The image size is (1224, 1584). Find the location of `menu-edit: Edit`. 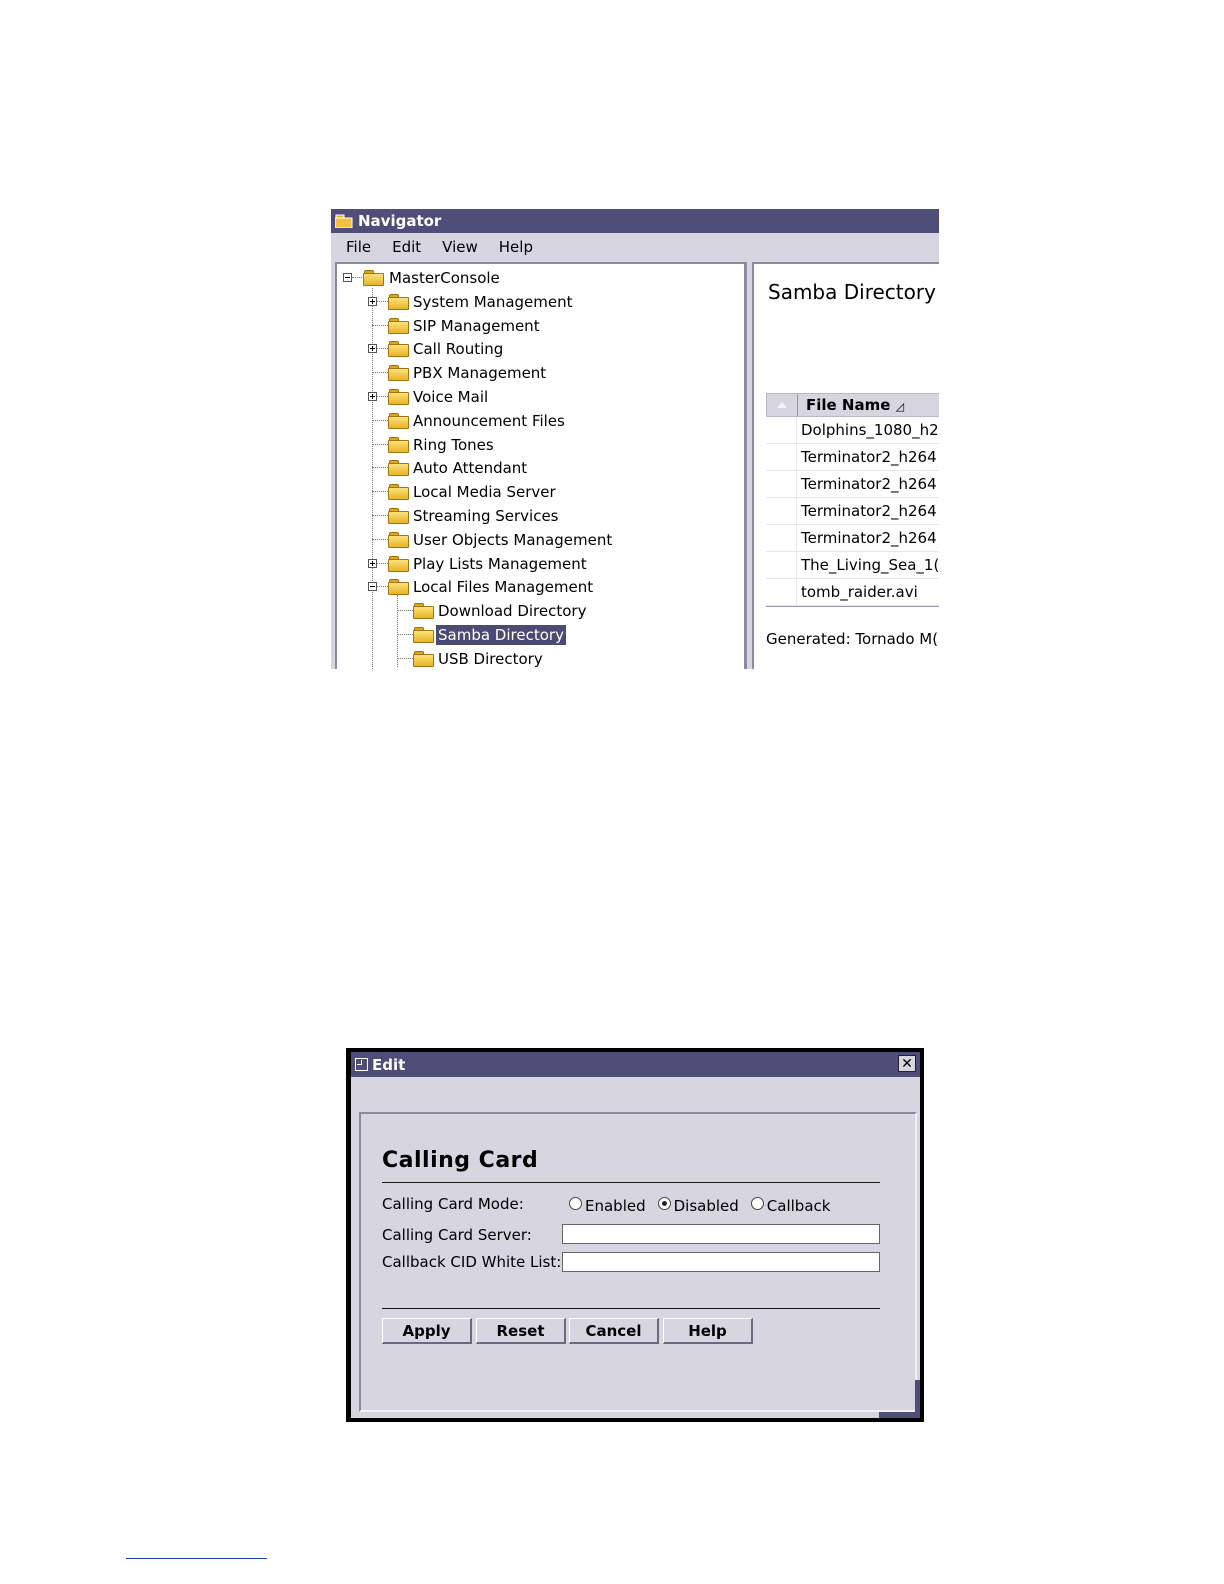

menu-edit: Edit is located at coordinates (406, 247).